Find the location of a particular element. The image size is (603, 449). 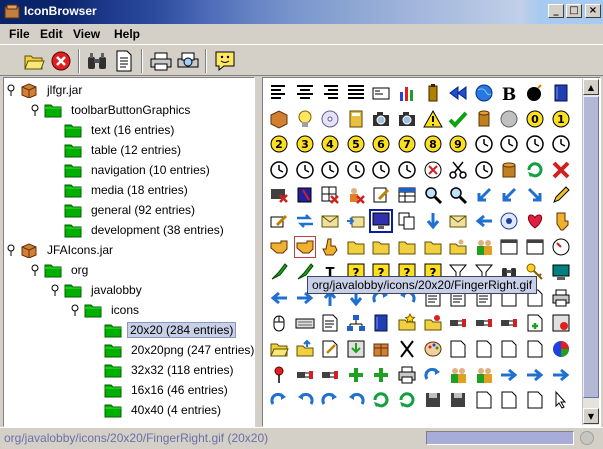

icon-cell: 0 is located at coordinates (535, 119).